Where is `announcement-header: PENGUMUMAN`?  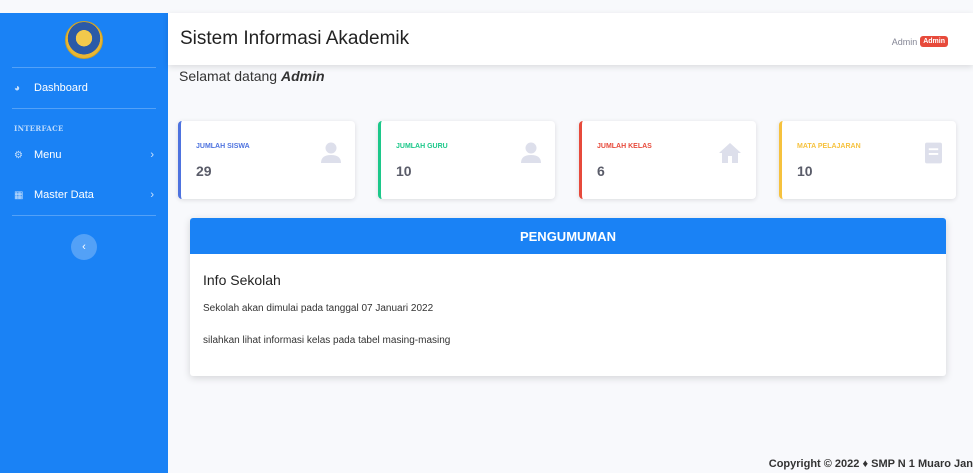 announcement-header: PENGUMUMAN is located at coordinates (568, 236).